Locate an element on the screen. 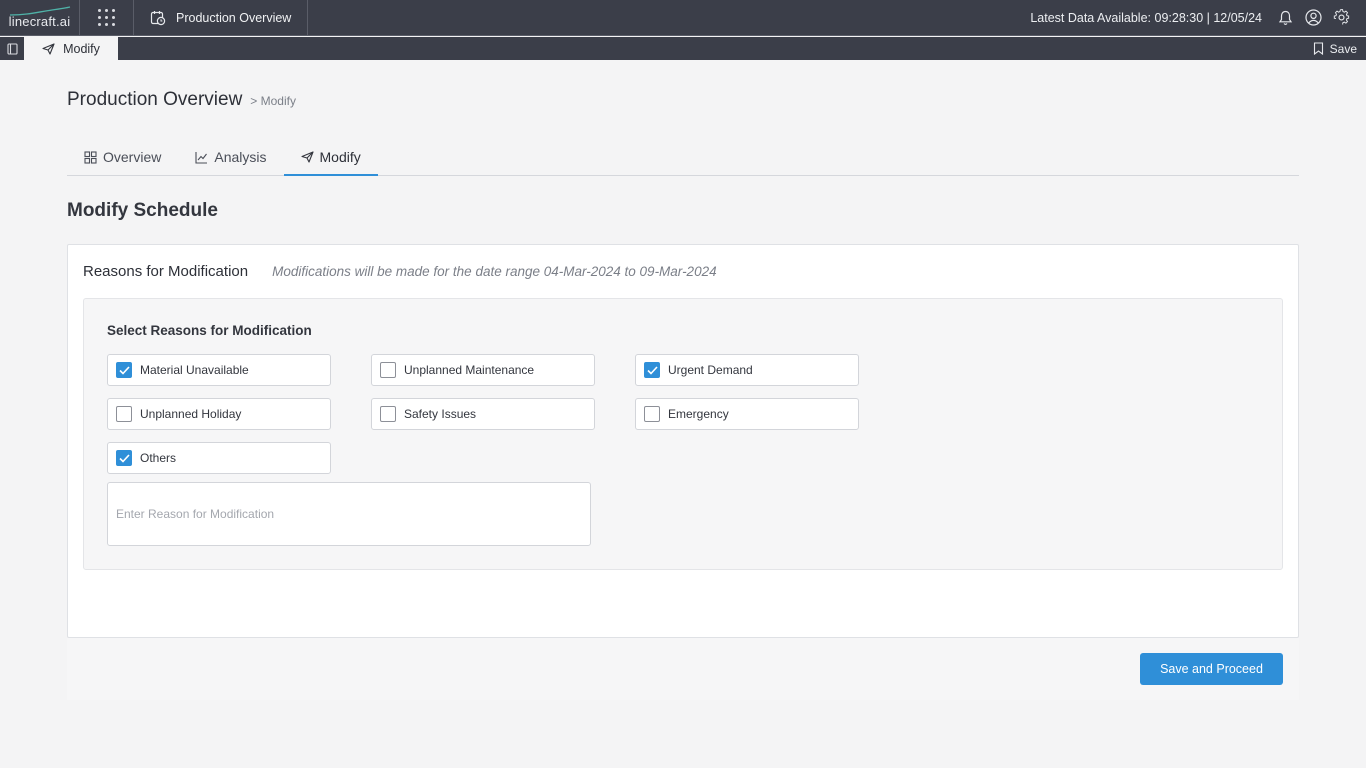  tab-modify-label: Modify is located at coordinates (340, 156).